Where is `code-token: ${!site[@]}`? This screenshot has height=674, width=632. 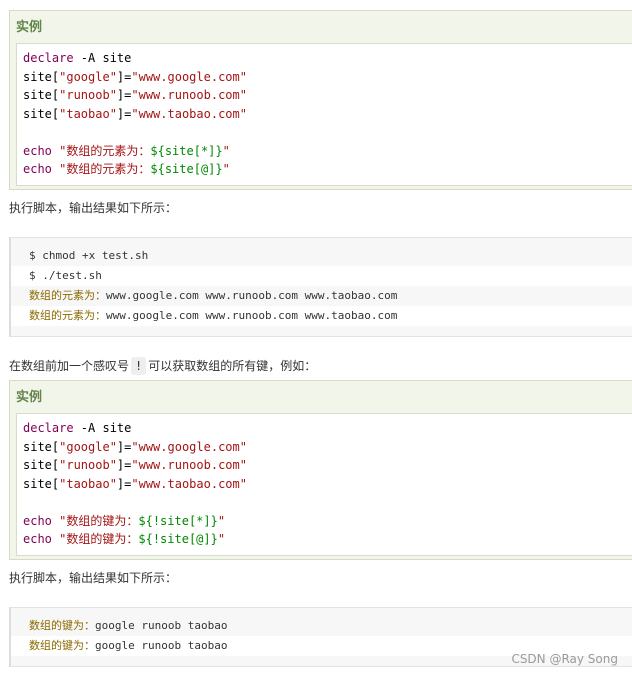 code-token: ${!site[@]} is located at coordinates (178, 539).